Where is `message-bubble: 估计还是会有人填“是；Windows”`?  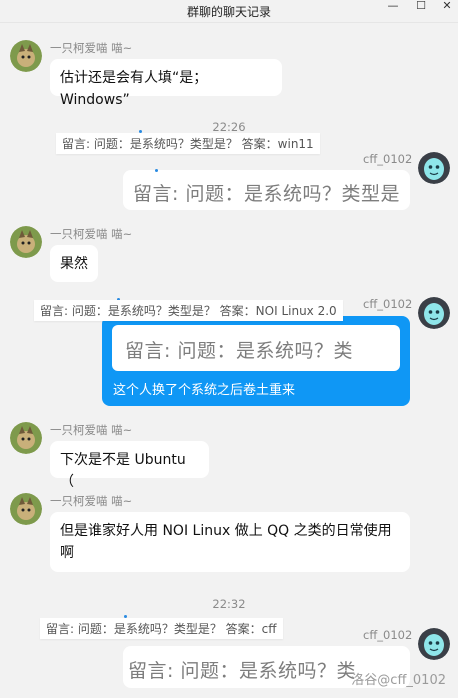
message-bubble: 估计还是会有人填“是；Windows” is located at coordinates (166, 83).